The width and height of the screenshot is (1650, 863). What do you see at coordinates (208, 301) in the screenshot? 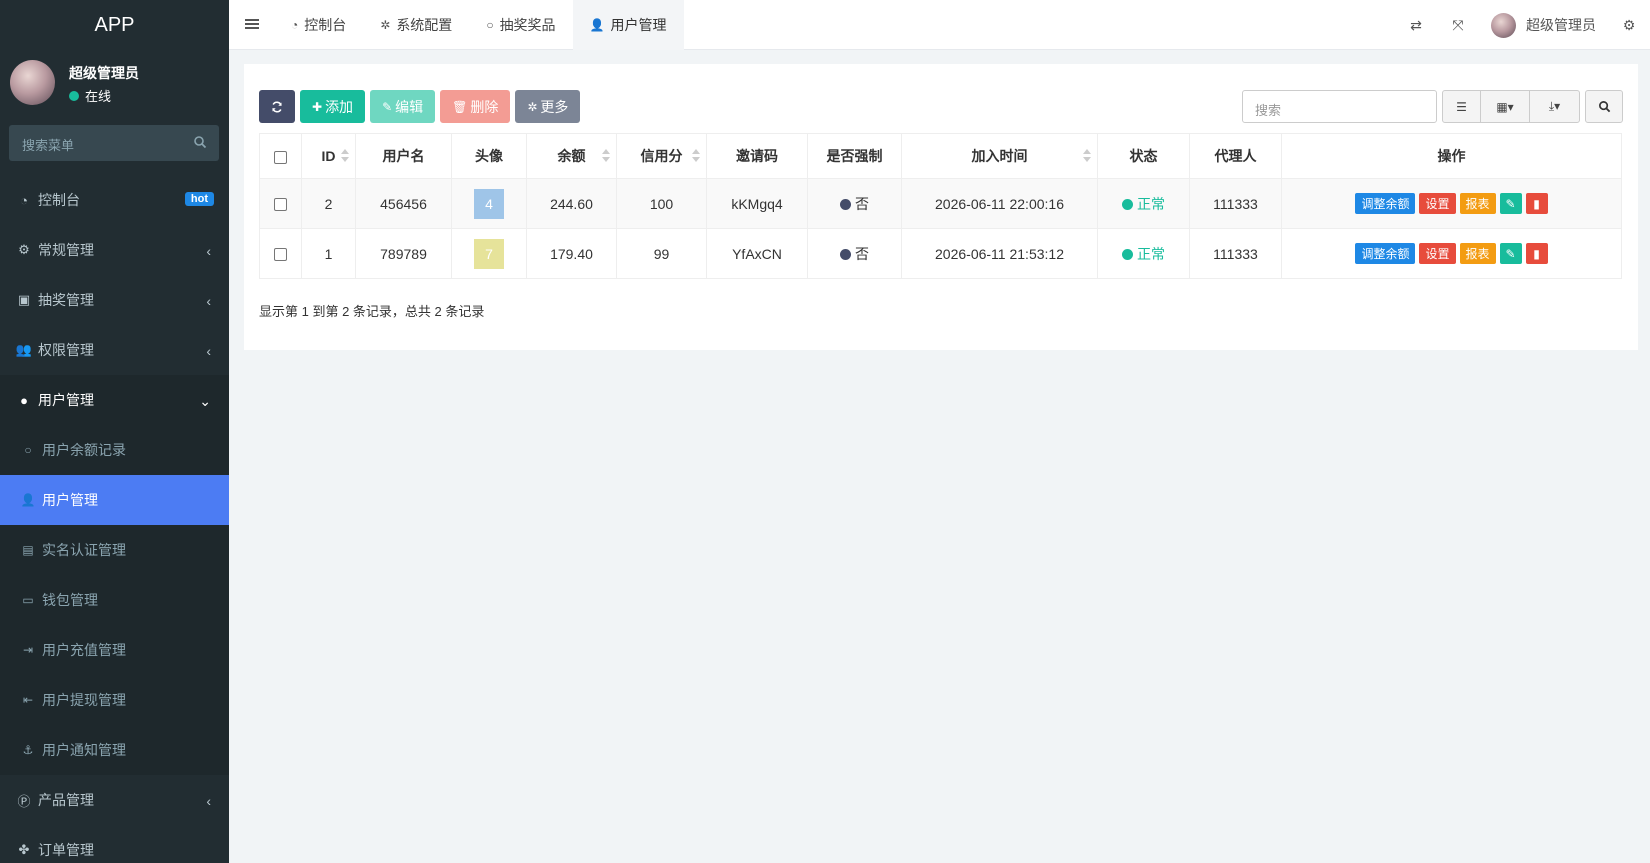
I see `chevron-left-icon: ‹` at bounding box center [208, 301].